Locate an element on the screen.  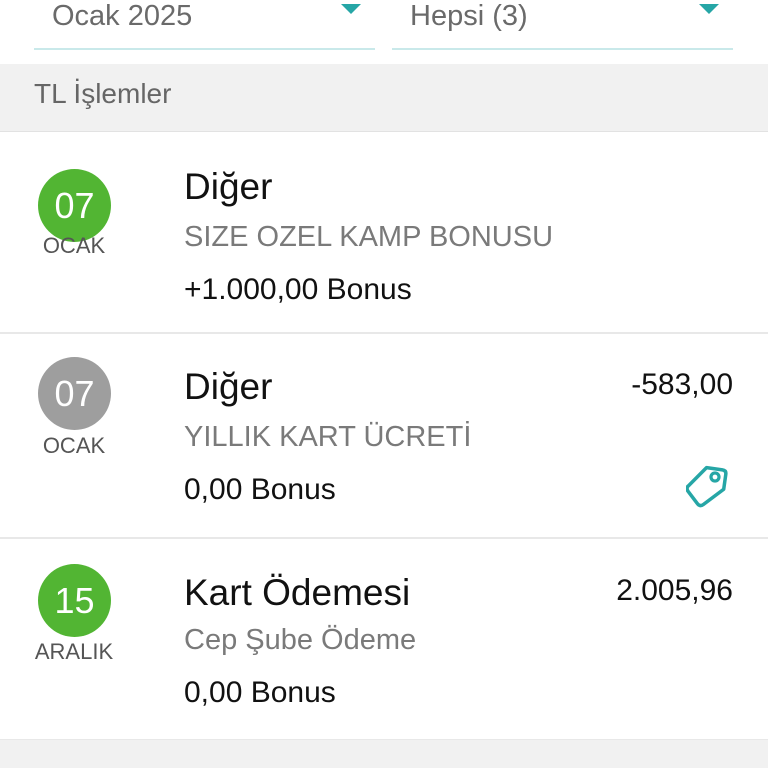
month-dropdown: Ocak 2025 is located at coordinates (204, 25).